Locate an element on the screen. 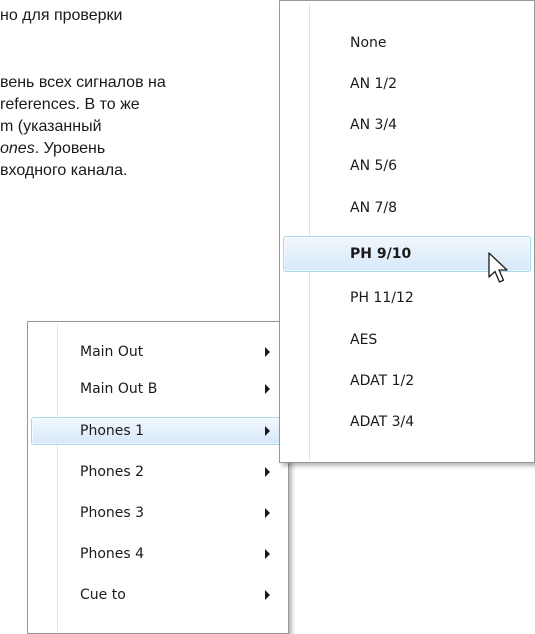  doc-line: m (указанный is located at coordinates (51, 126).